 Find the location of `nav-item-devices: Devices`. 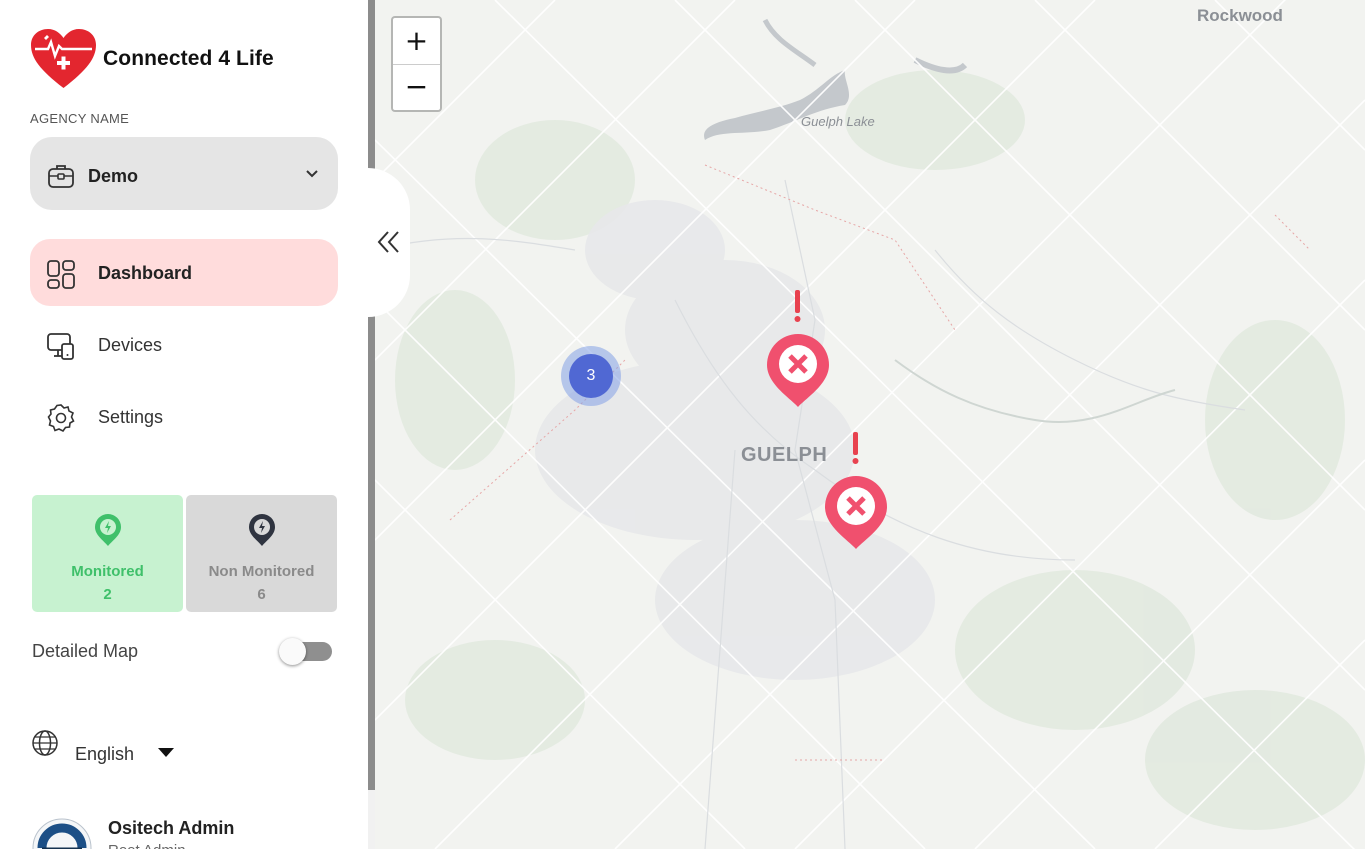

nav-item-devices: Devices is located at coordinates (184, 344).